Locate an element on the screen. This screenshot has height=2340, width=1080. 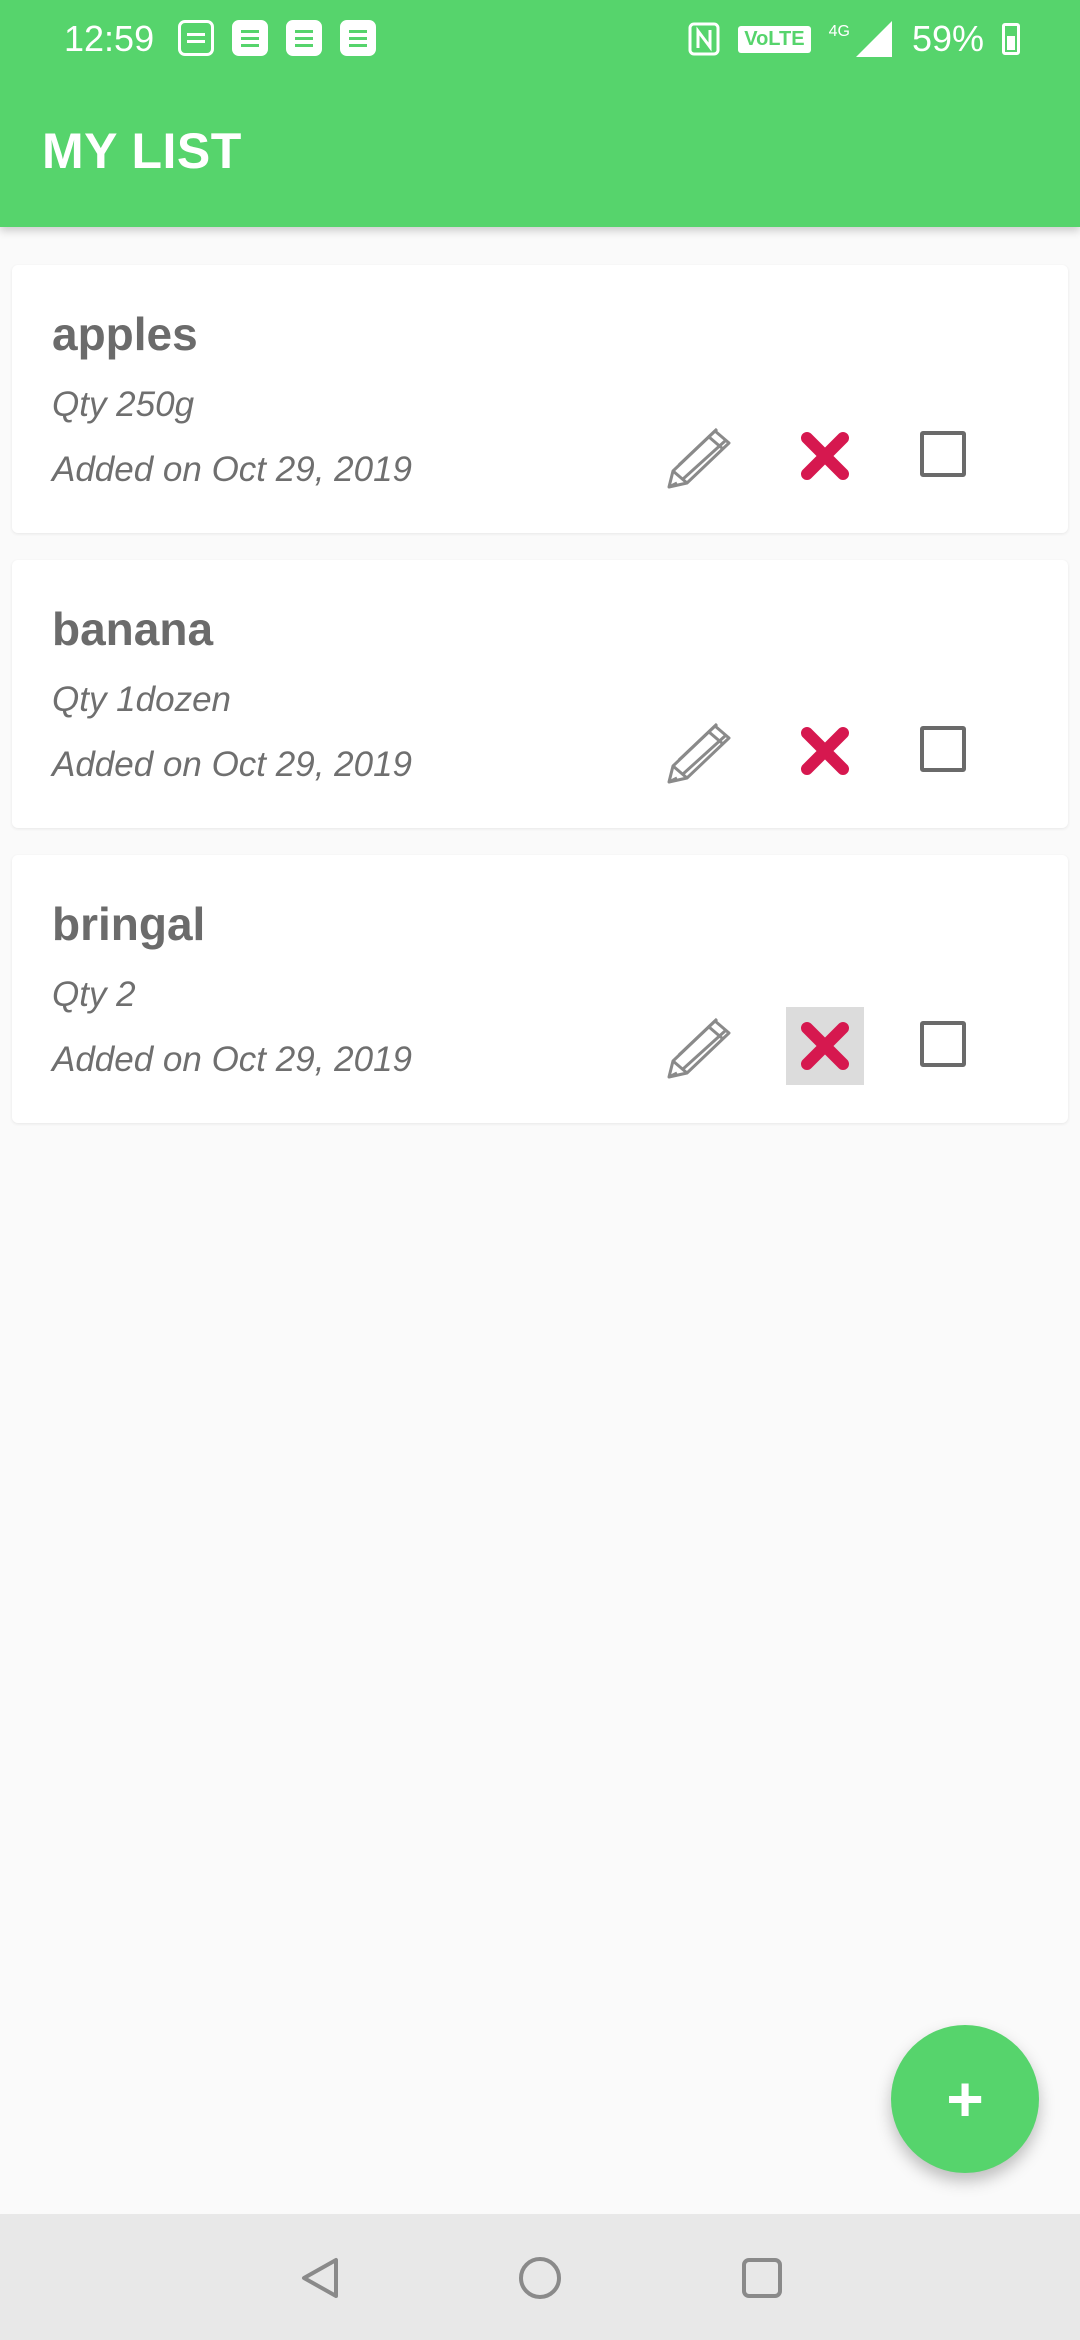
status-time: 12:59 is located at coordinates (109, 38).